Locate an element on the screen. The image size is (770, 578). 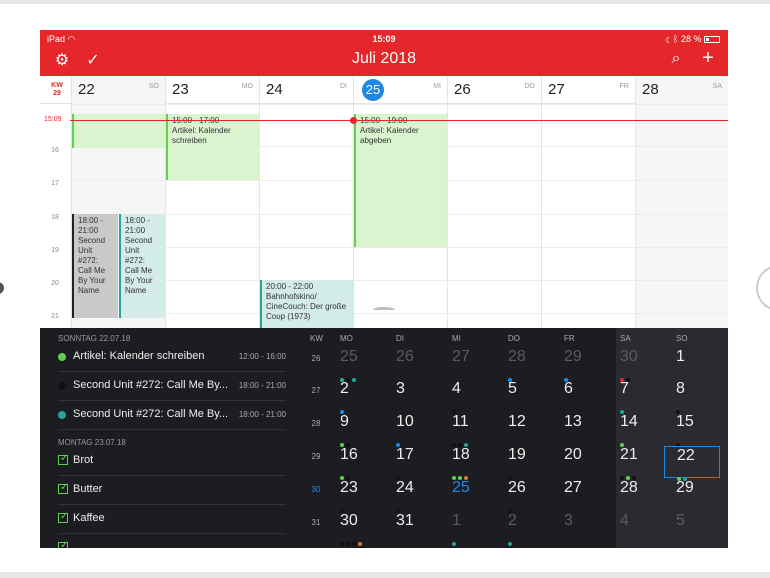
day-header-22: 22 SO is located at coordinates (118, 90).